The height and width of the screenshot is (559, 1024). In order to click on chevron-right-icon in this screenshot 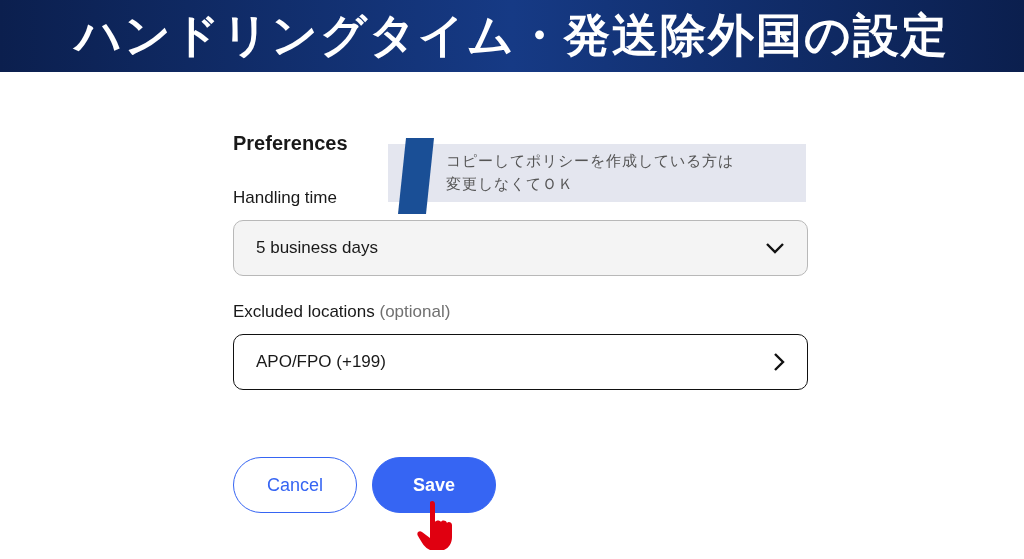, I will do `click(779, 362)`.